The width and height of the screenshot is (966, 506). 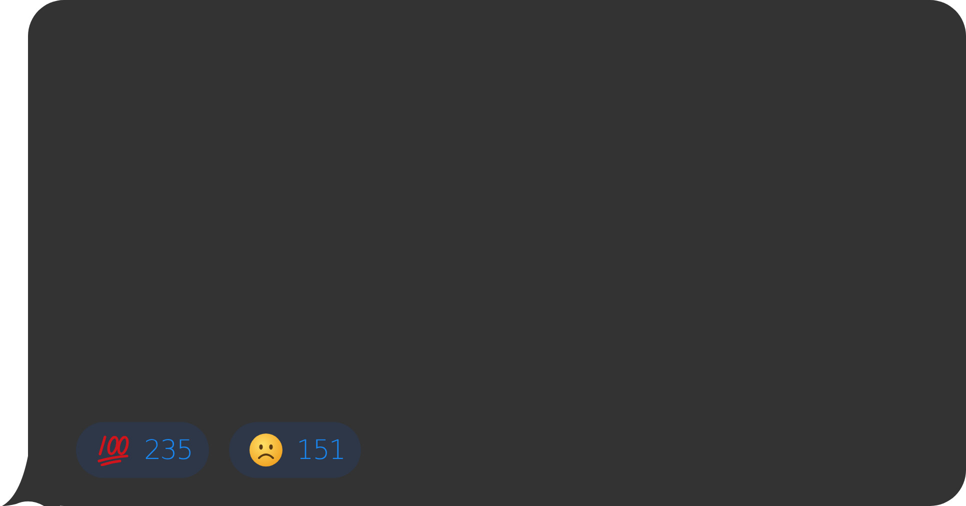 What do you see at coordinates (265, 450) in the screenshot?
I see `frowning-face-icon` at bounding box center [265, 450].